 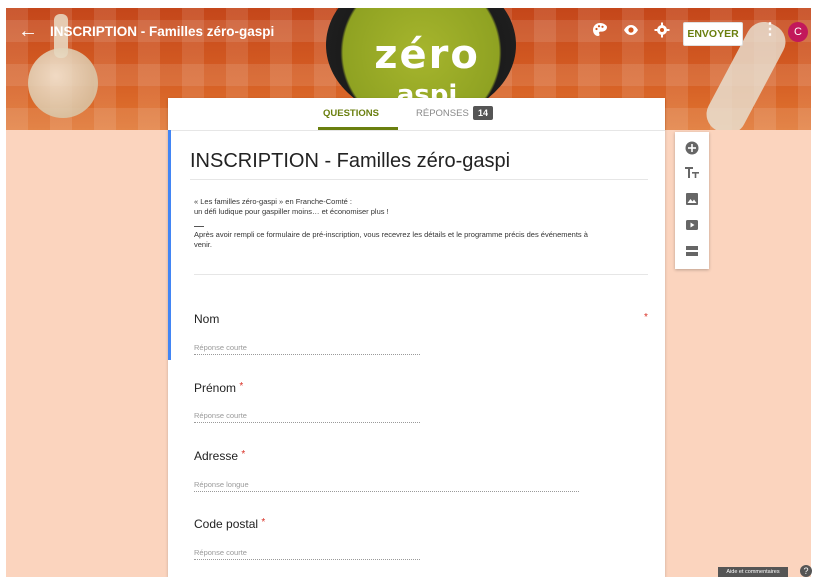 I want to click on add-question-icon, so click(x=692, y=148).